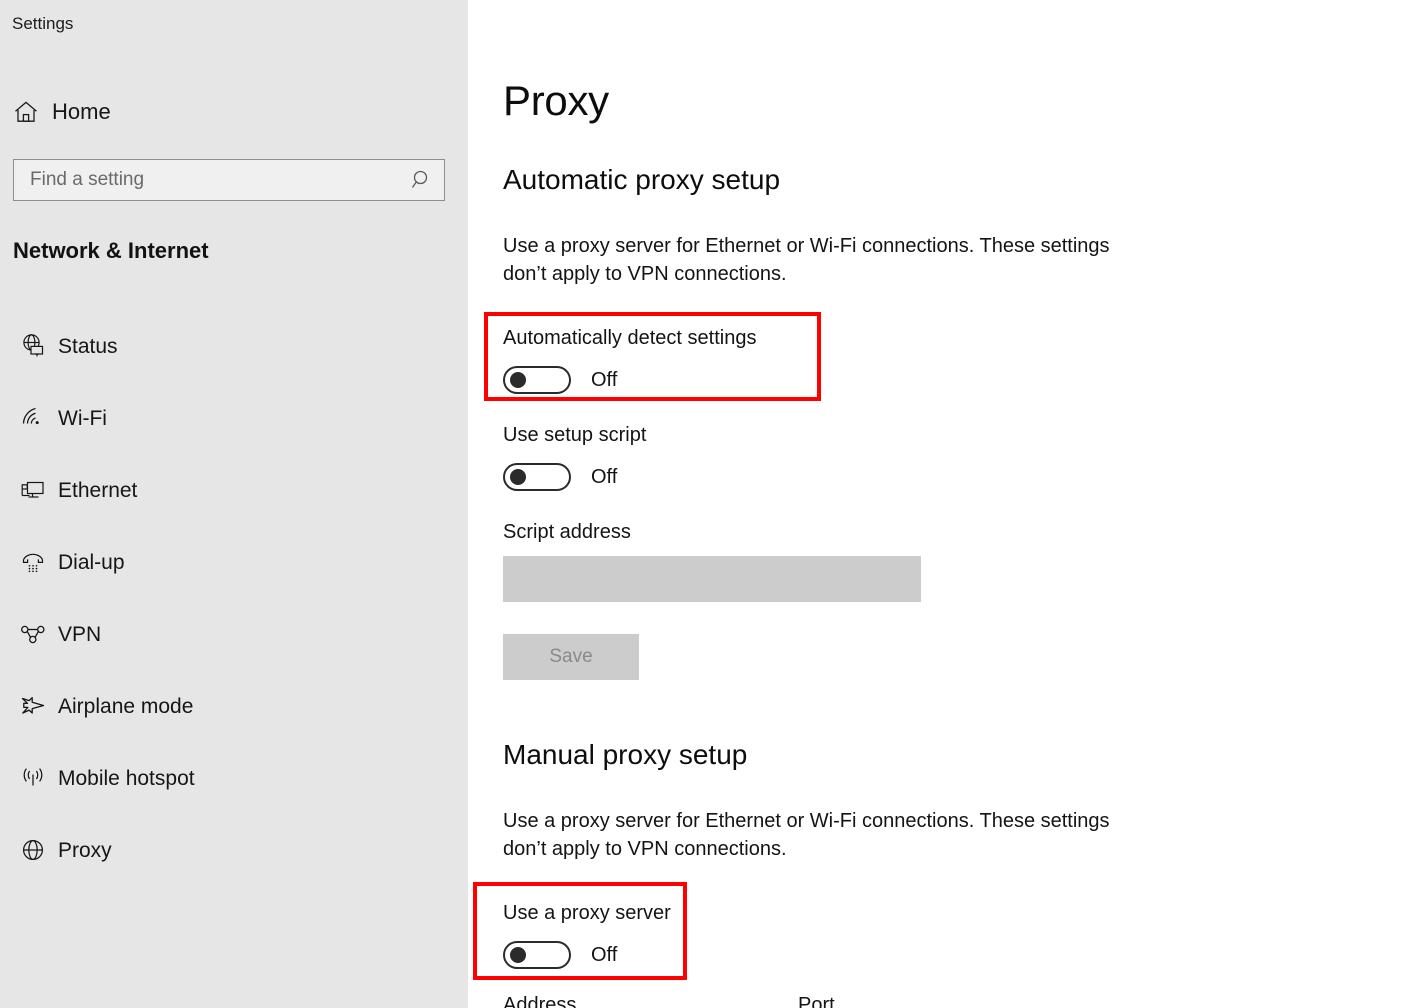  I want to click on proxy-port-label: Port, so click(816, 1001).